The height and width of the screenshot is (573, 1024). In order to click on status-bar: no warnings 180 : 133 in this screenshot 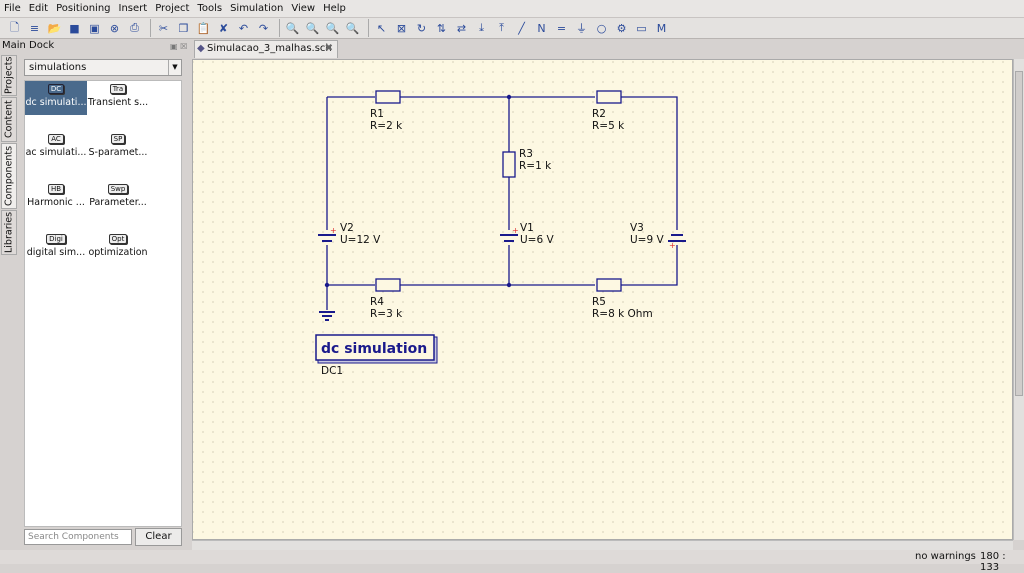, I will do `click(512, 561)`.